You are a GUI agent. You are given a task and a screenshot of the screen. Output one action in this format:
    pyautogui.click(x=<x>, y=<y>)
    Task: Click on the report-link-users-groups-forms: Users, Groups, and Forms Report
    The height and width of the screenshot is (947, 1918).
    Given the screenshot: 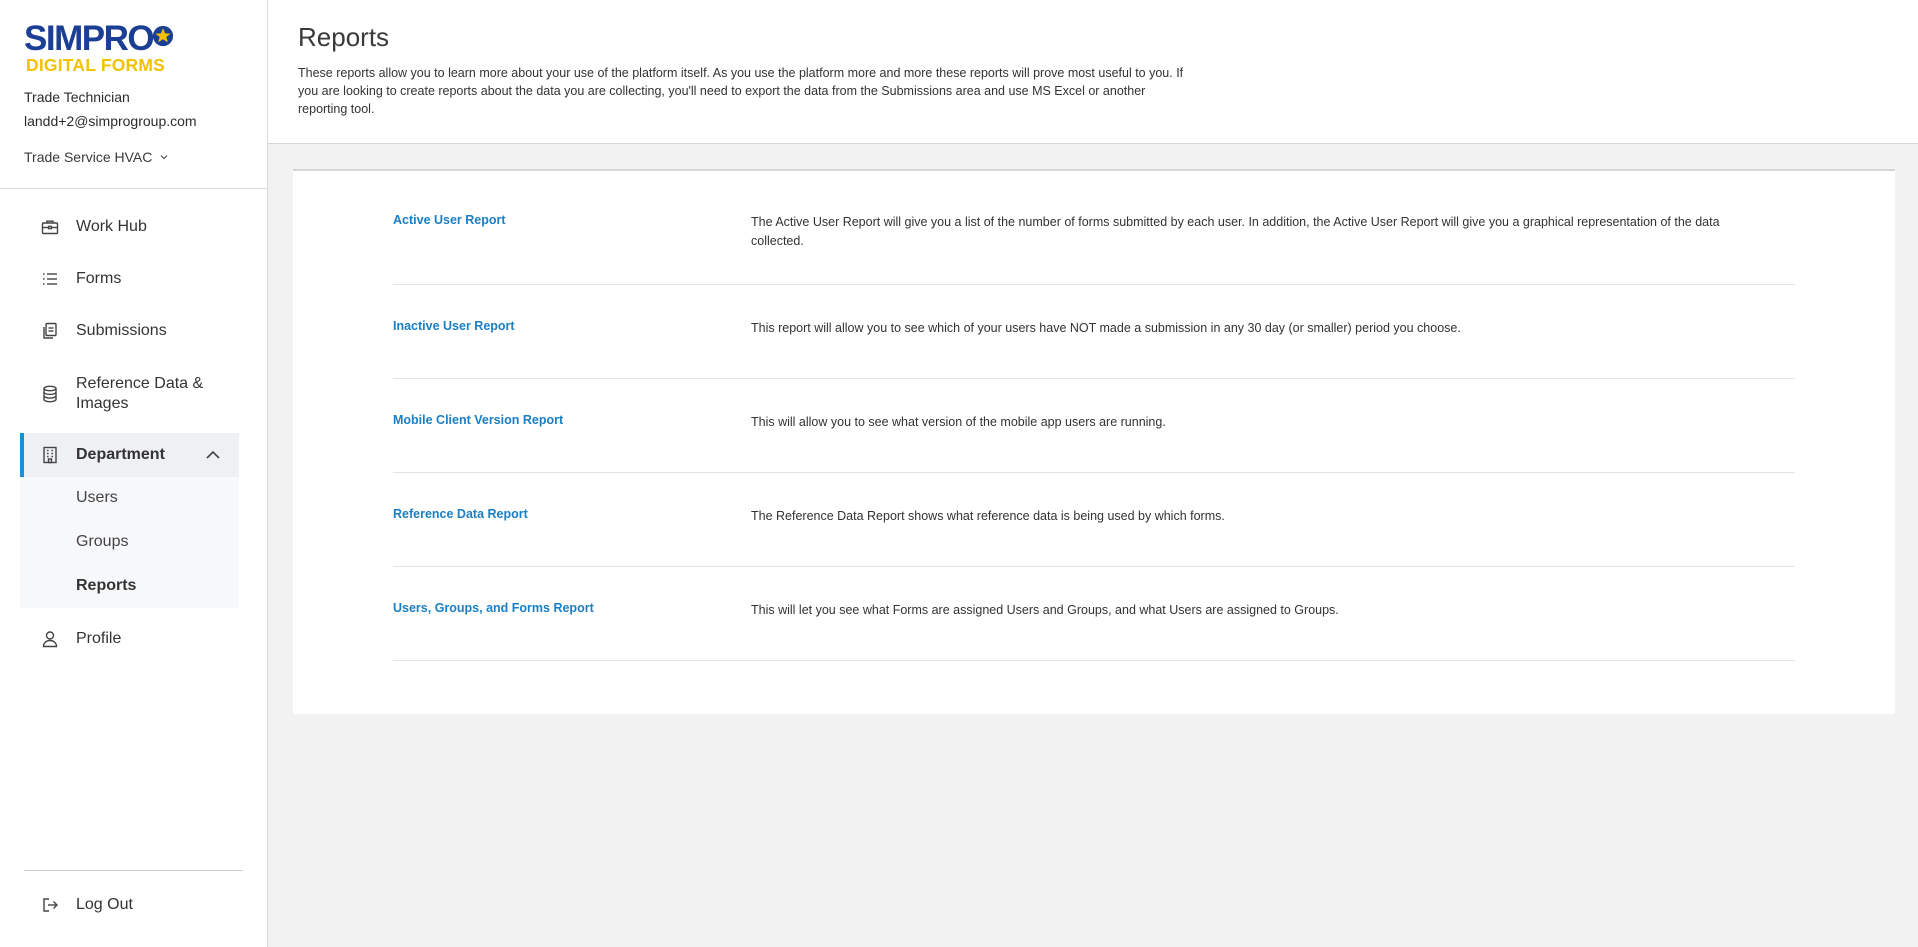 What is the action you would take?
    pyautogui.click(x=493, y=608)
    